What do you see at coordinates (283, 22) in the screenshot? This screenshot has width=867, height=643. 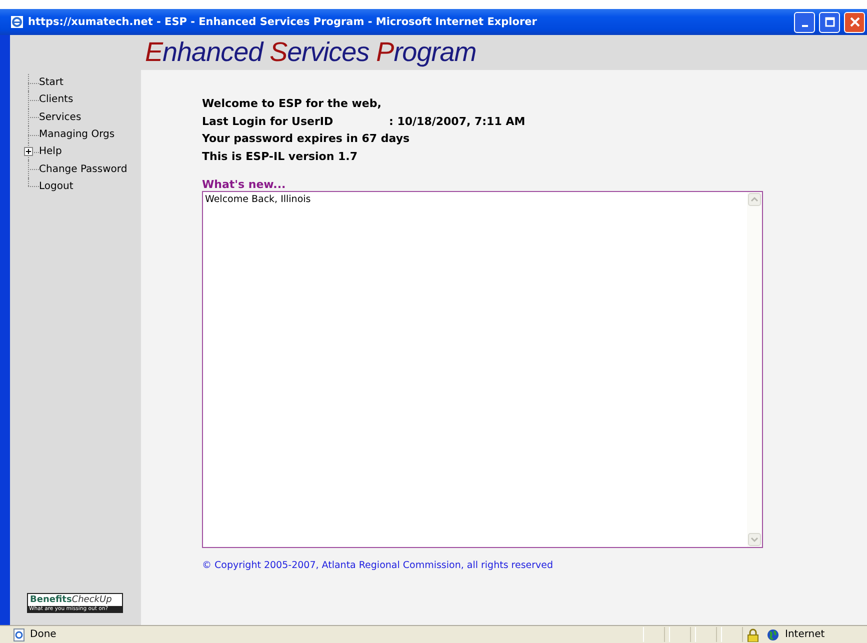 I see `window-title: https://xumatech.net - ESP - Enhanced Services Program - Microsoft Internet Explorer` at bounding box center [283, 22].